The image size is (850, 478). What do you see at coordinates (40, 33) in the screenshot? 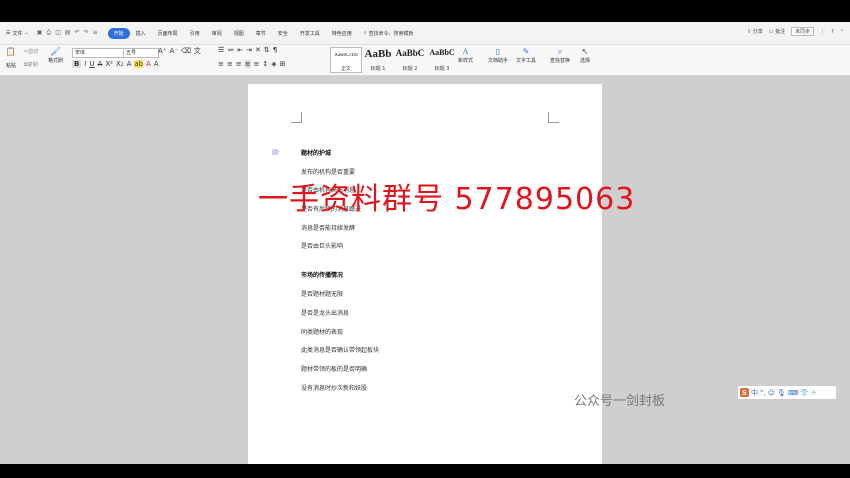
I see `save-icon: ▣` at bounding box center [40, 33].